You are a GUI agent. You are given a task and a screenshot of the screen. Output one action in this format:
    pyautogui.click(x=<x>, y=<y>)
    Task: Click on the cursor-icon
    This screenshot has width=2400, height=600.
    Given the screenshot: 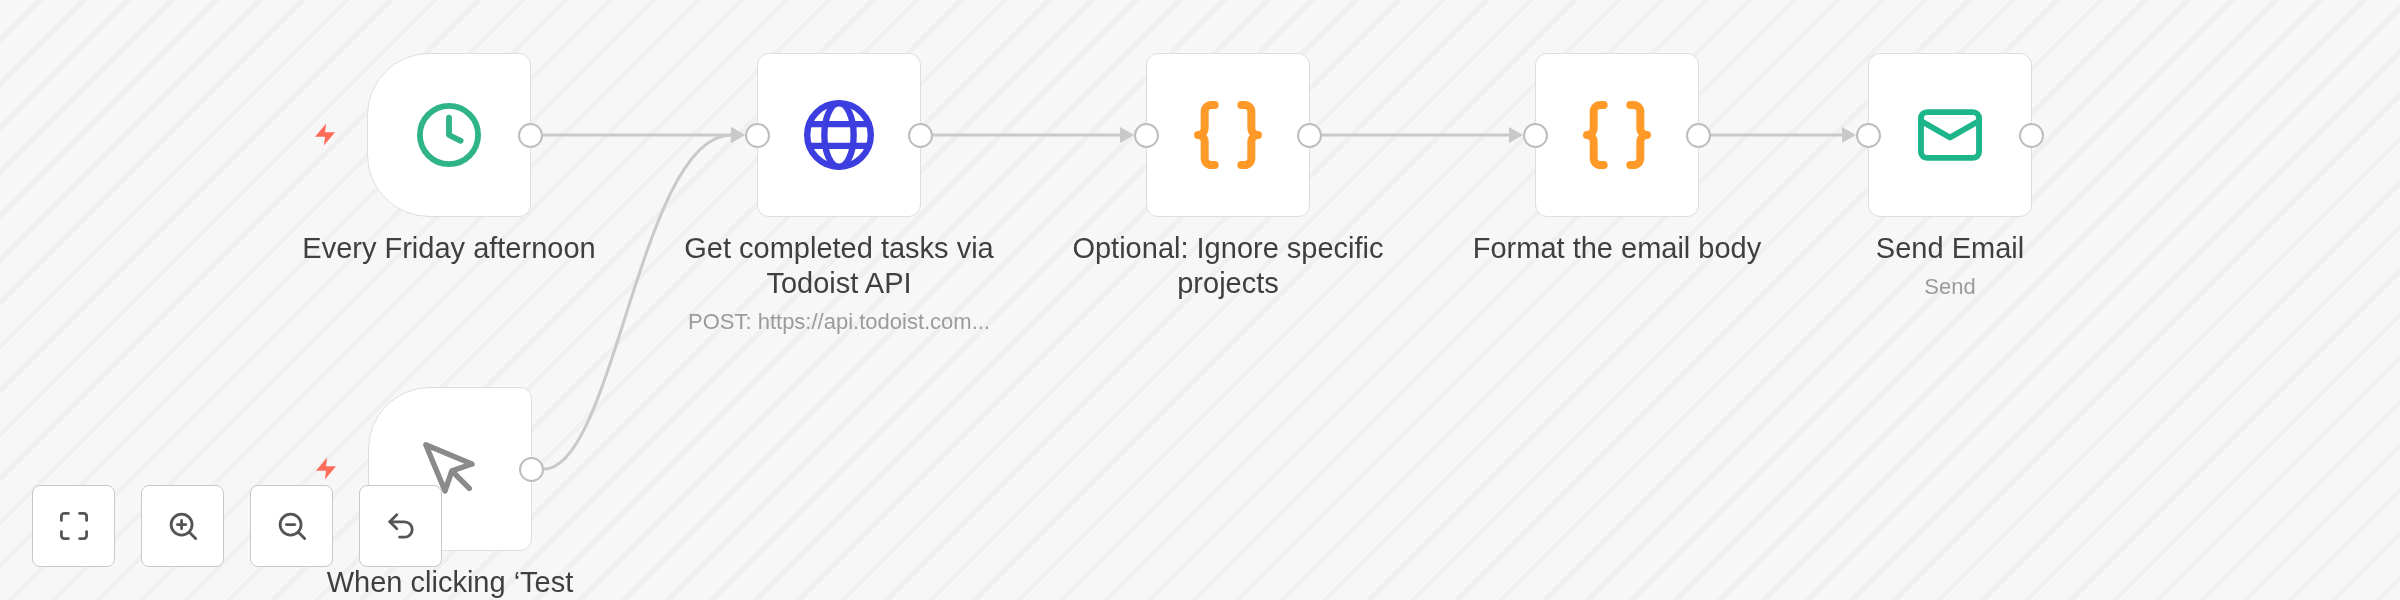 What is the action you would take?
    pyautogui.click(x=450, y=469)
    